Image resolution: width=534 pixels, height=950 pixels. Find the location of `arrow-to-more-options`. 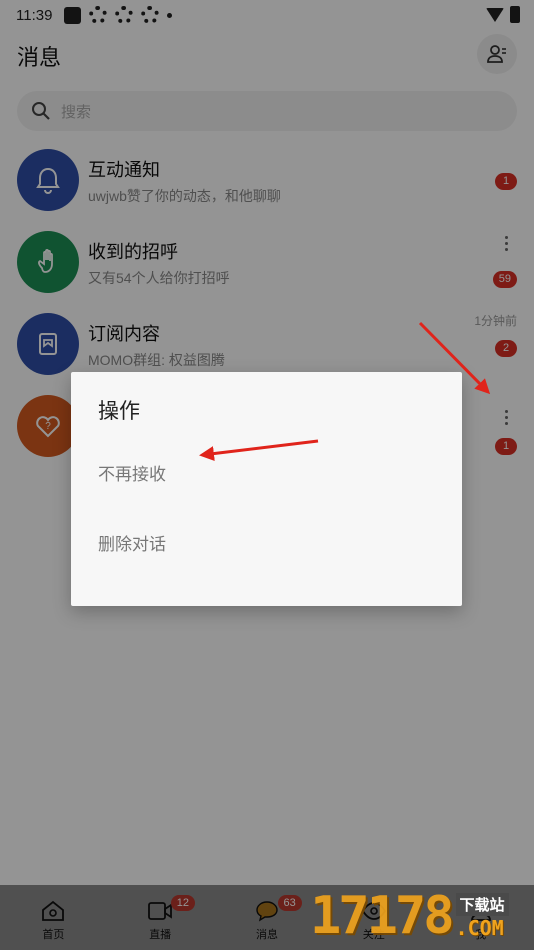

arrow-to-more-options is located at coordinates (454, 358).